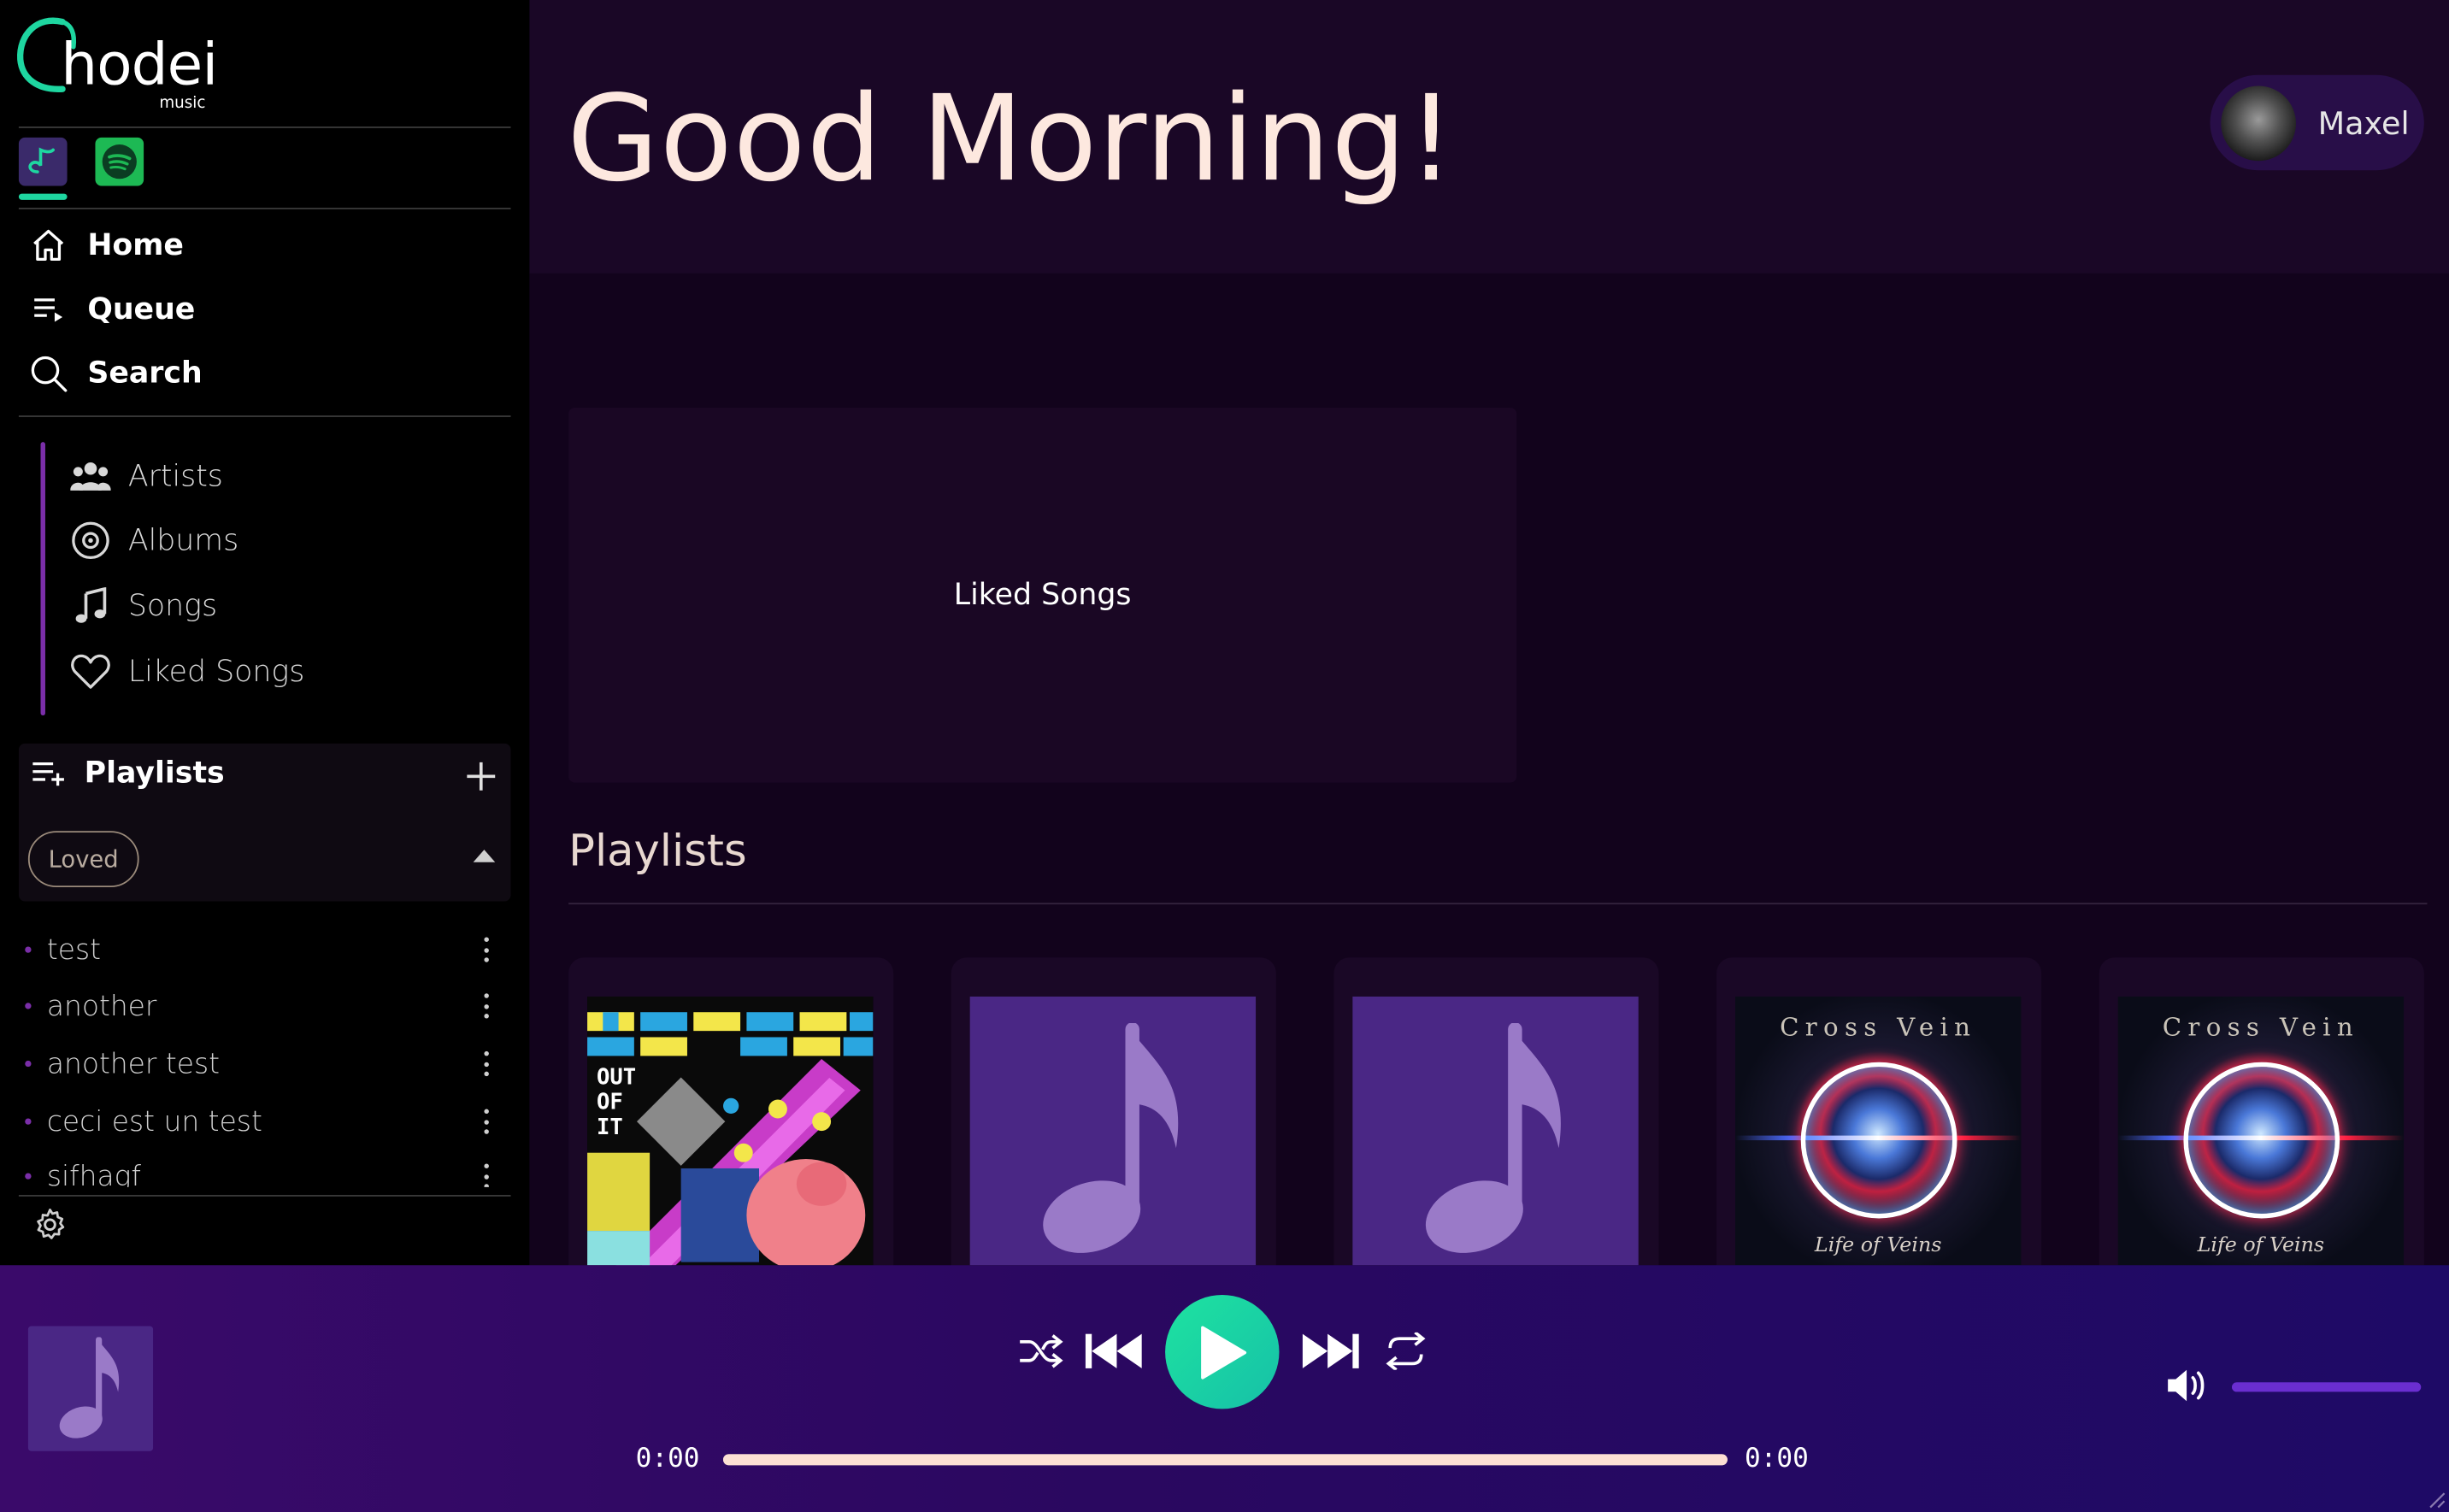 Image resolution: width=2449 pixels, height=1512 pixels. I want to click on hodei-logo: hodei music, so click(124, 63).